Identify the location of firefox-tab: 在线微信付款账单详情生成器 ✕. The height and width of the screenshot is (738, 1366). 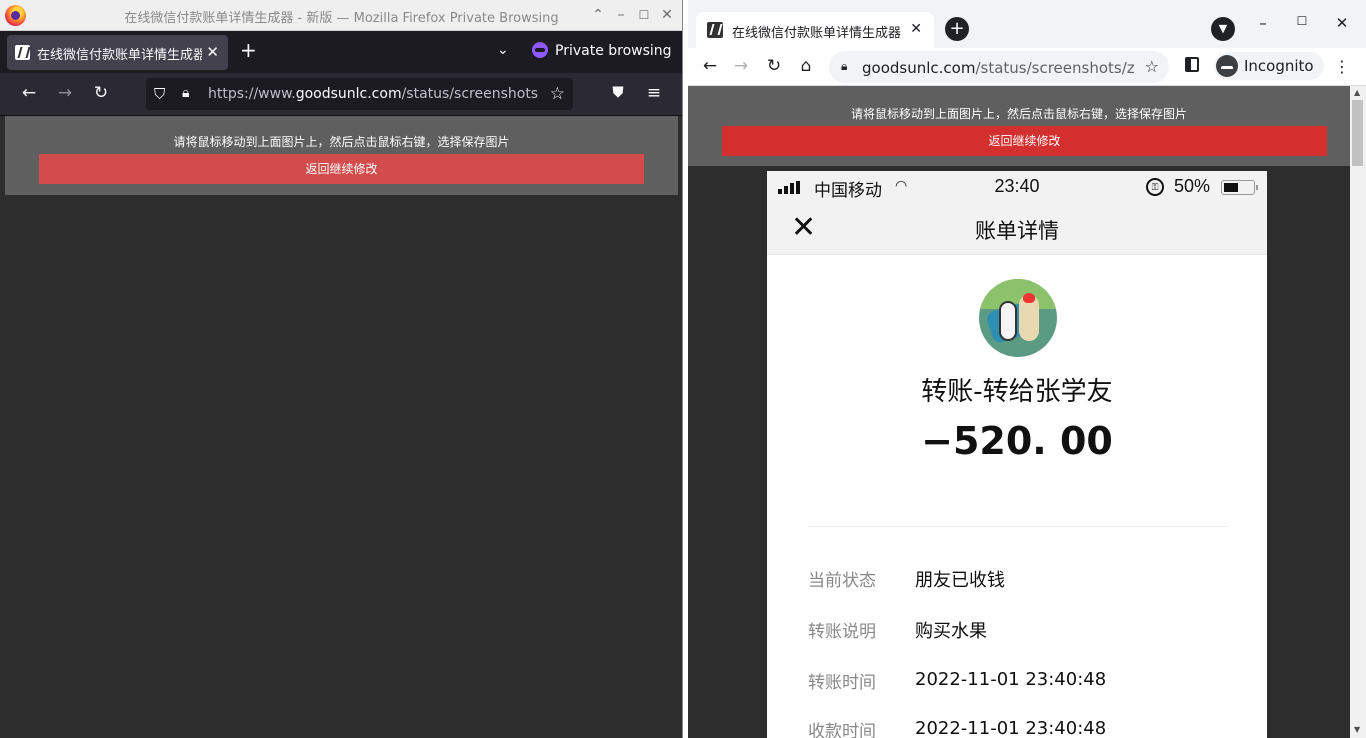
(117, 52).